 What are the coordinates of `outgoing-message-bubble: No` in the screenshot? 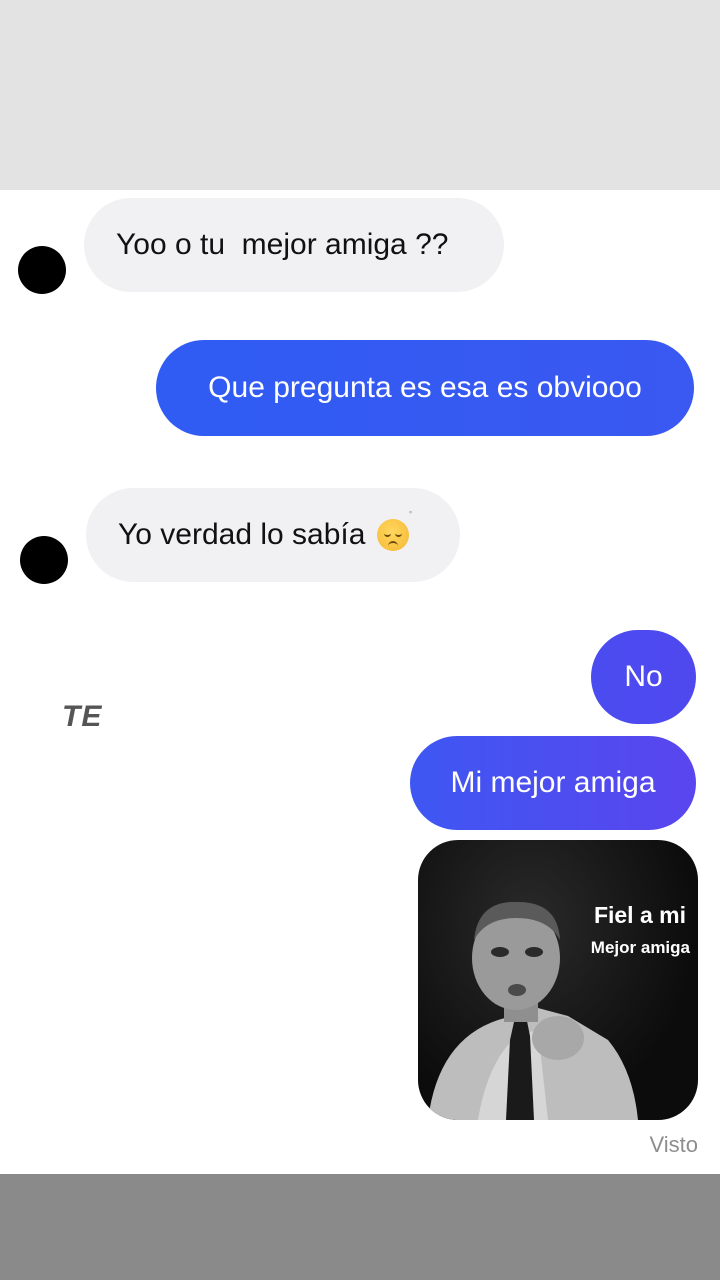 It's located at (643, 677).